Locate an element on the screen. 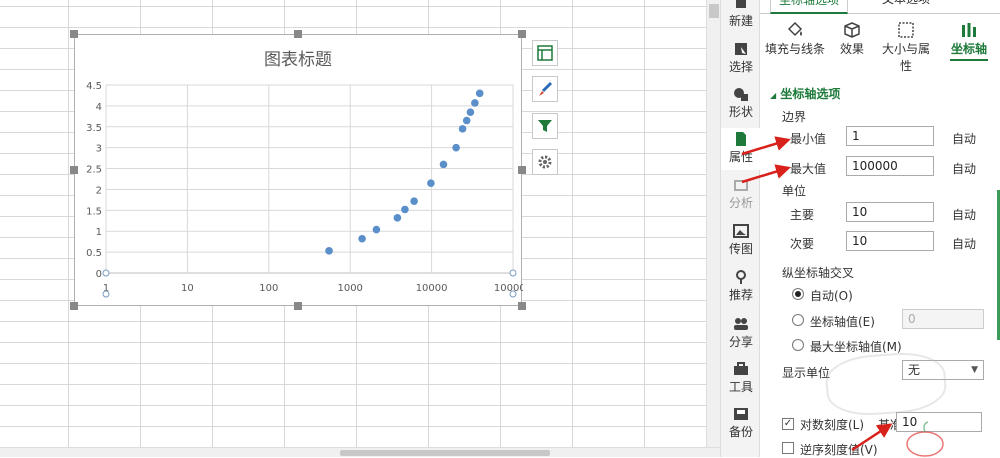 This screenshot has height=458, width=1000. horizontal-scroll-thumb is located at coordinates (445, 453).